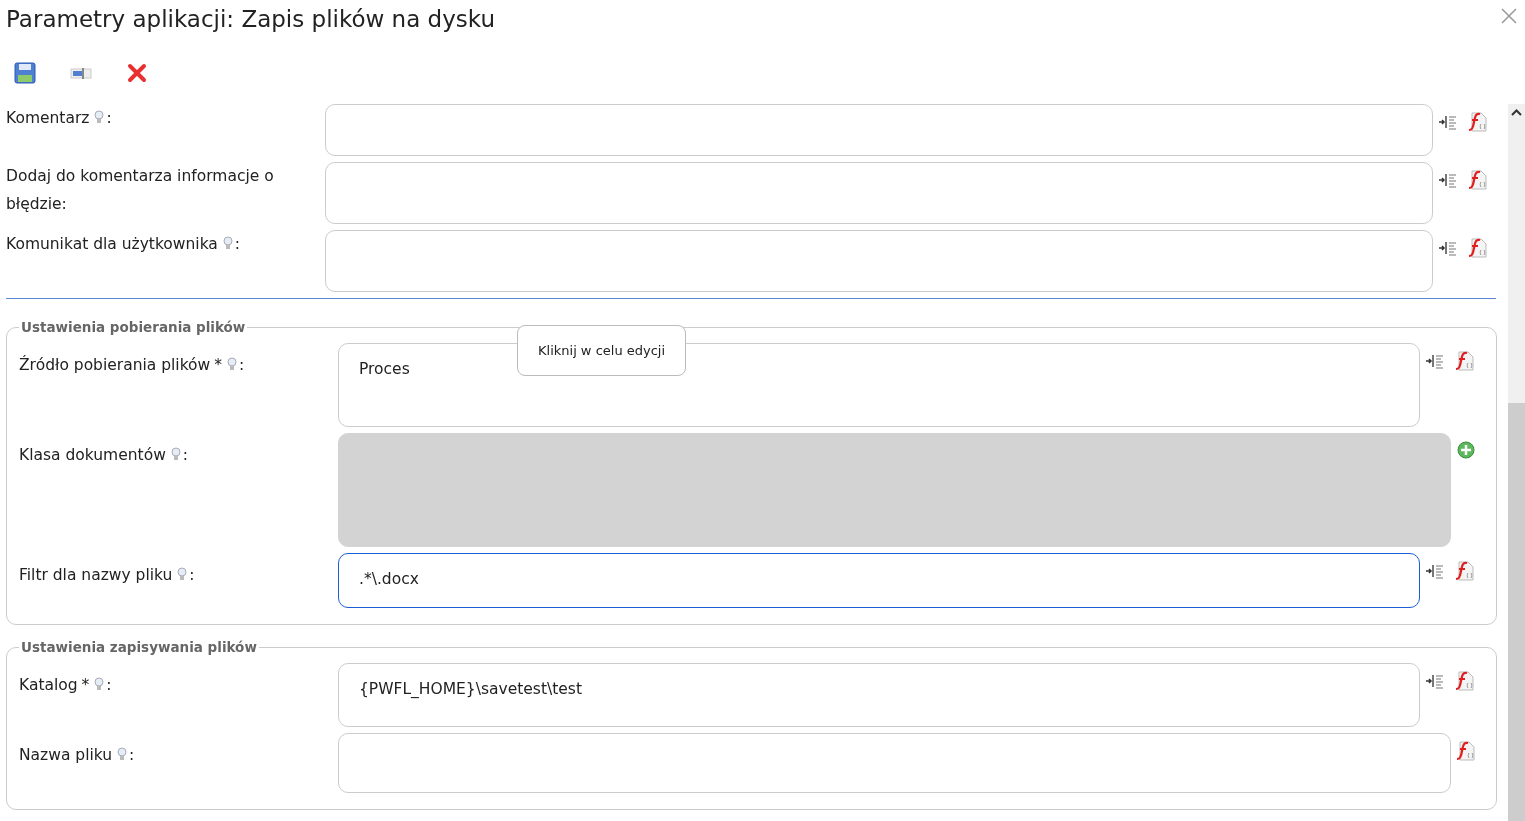  What do you see at coordinates (25, 73) in the screenshot?
I see `save-icon` at bounding box center [25, 73].